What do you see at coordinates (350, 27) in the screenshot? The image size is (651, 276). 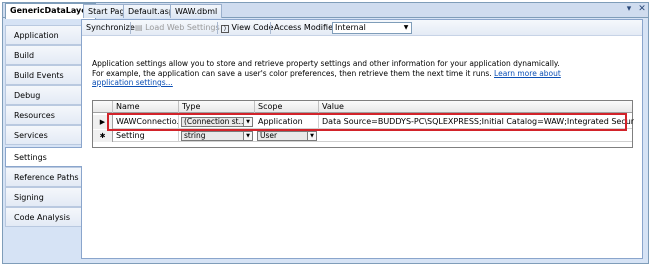 I see `access-modifier-value: Internal` at bounding box center [350, 27].